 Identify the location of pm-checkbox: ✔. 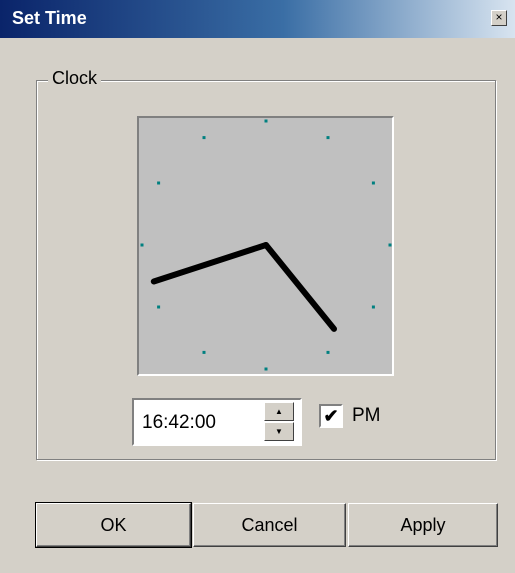
(331, 416).